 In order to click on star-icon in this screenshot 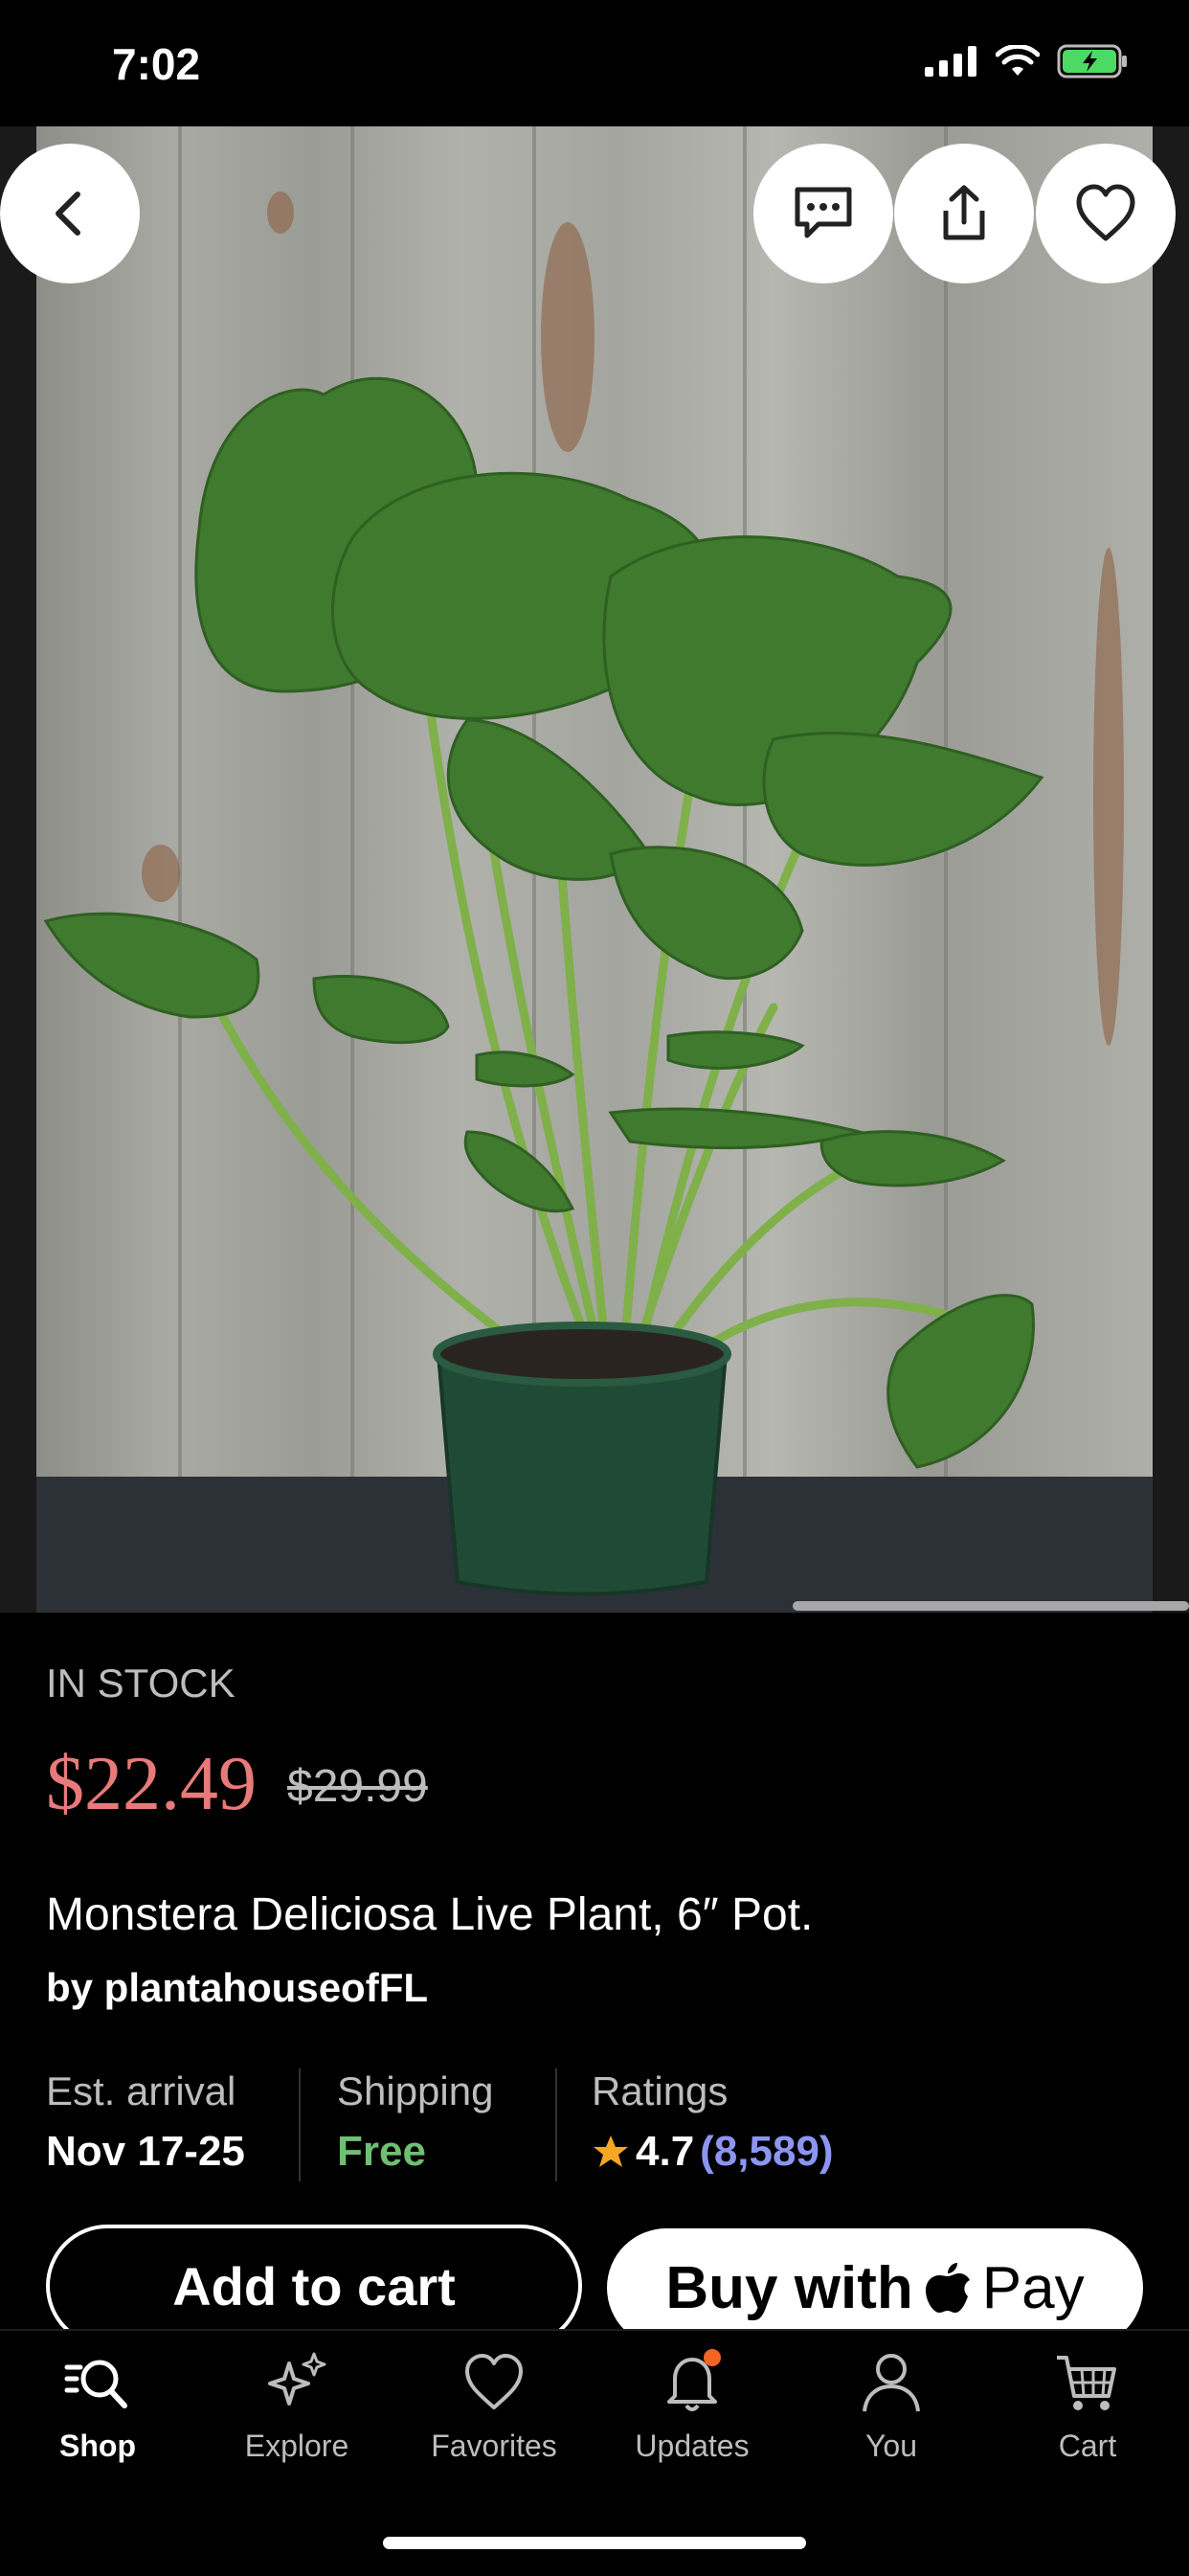, I will do `click(611, 2151)`.